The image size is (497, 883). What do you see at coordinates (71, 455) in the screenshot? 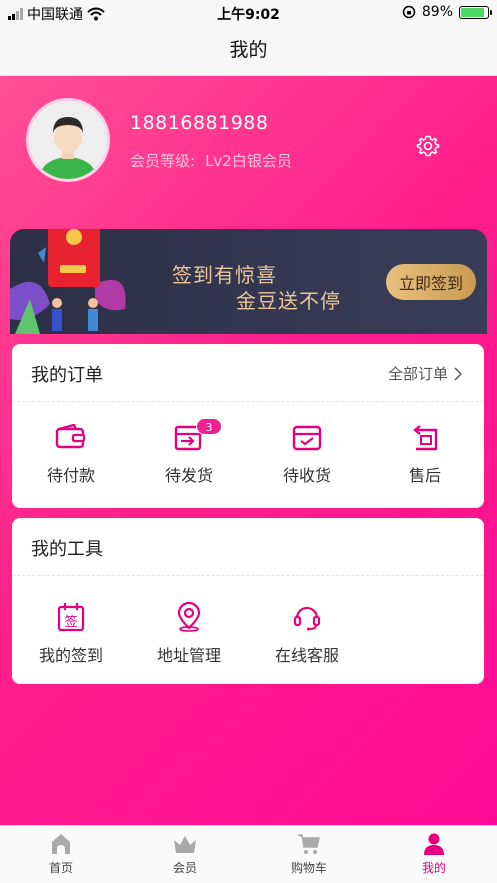
I see `order-pending-payment: 待付款` at bounding box center [71, 455].